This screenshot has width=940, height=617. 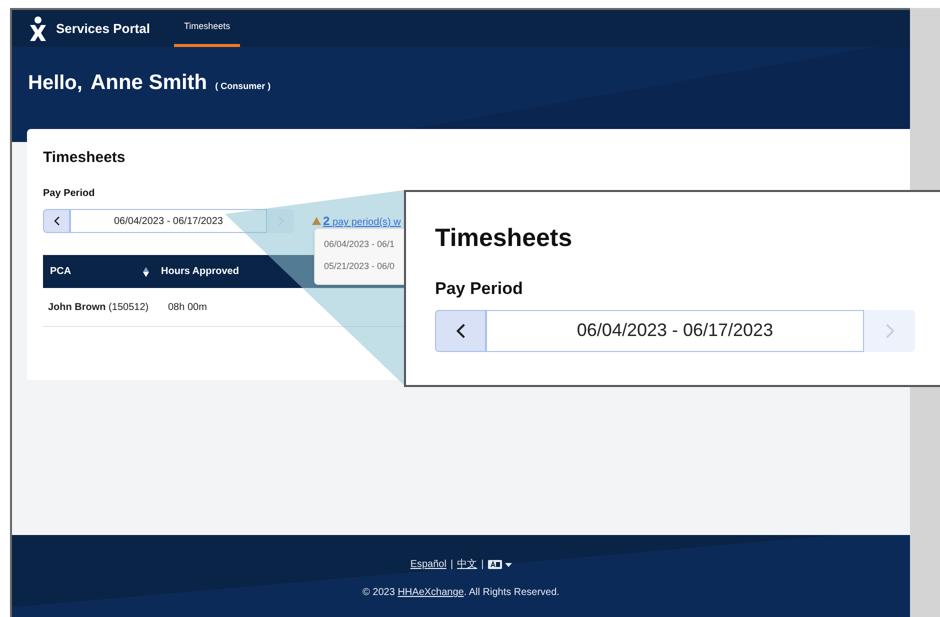 I want to click on sort-icon, so click(x=146, y=271).